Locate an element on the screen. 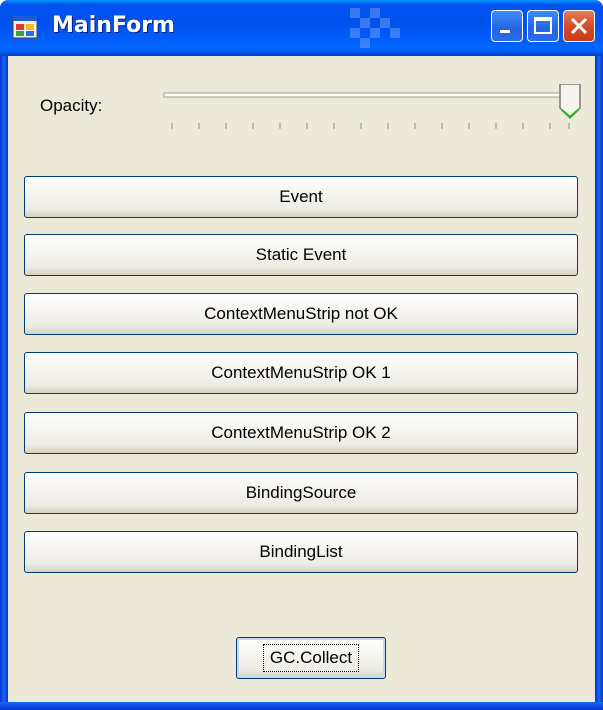 This screenshot has width=603, height=710. event-button: Event is located at coordinates (301, 197).